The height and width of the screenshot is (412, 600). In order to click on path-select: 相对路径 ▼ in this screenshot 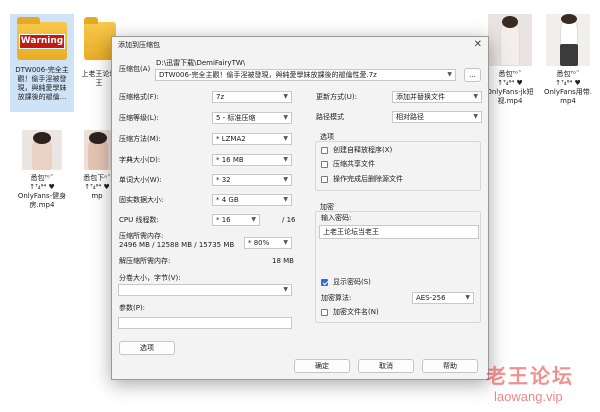, I will do `click(437, 117)`.